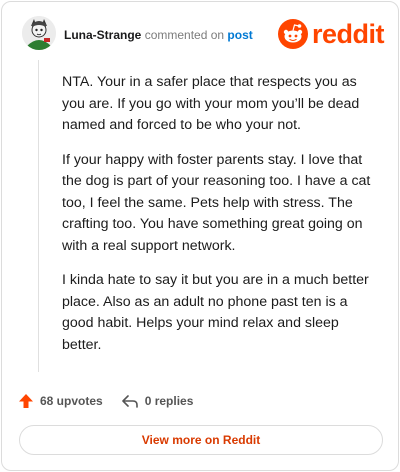 The width and height of the screenshot is (400, 472). What do you see at coordinates (169, 401) in the screenshot?
I see `replies-count: 0 replies` at bounding box center [169, 401].